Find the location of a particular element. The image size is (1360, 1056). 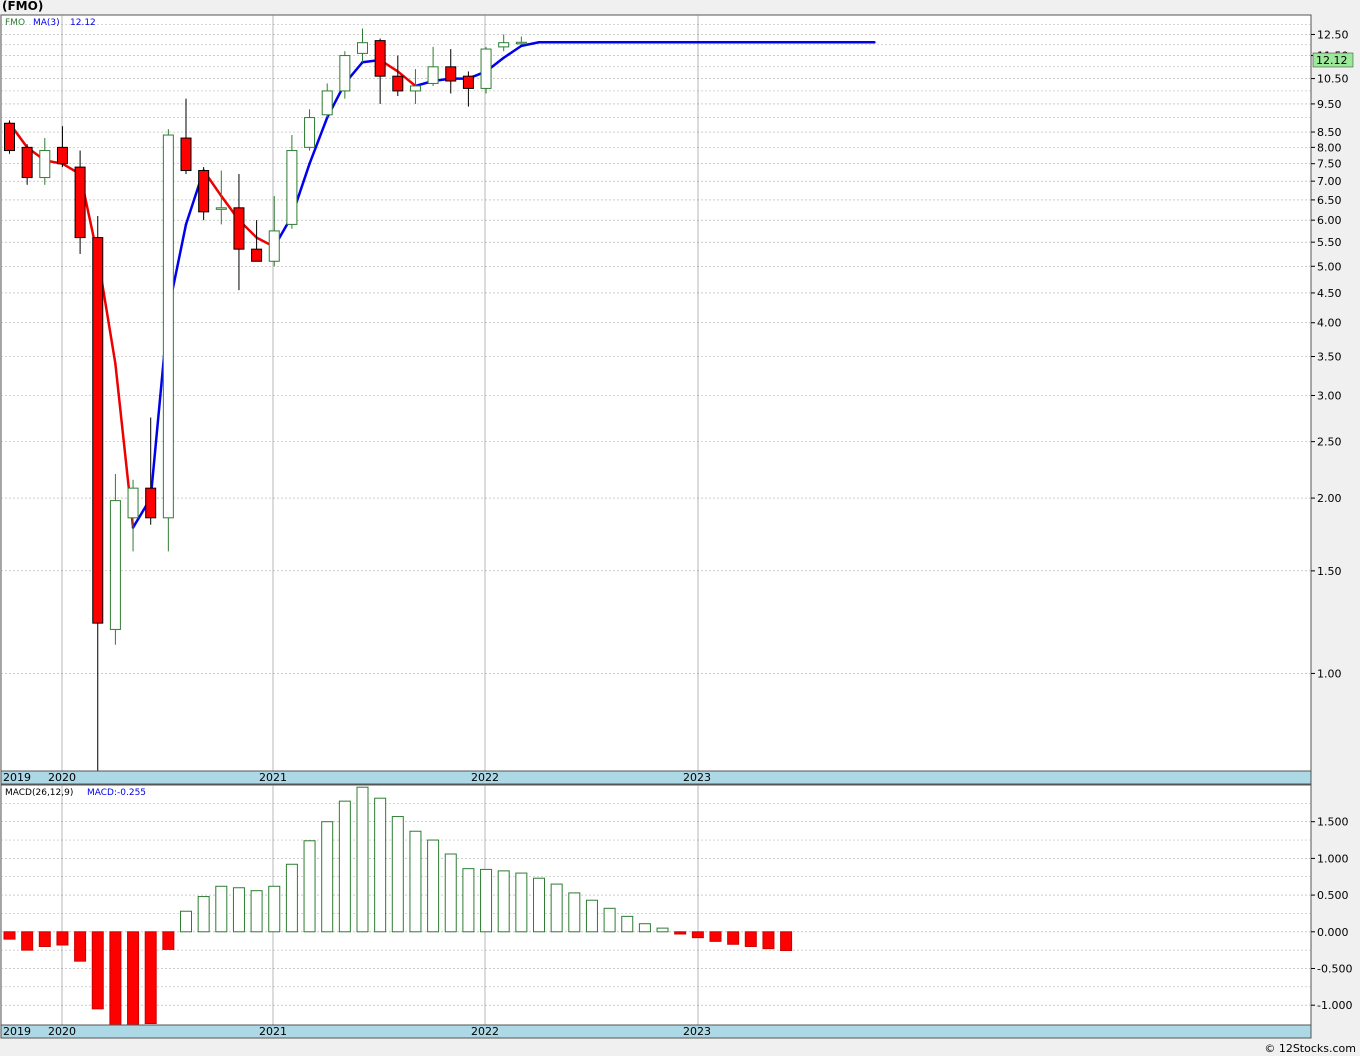

price-tick-label: 8.00 is located at coordinates (1329, 147).